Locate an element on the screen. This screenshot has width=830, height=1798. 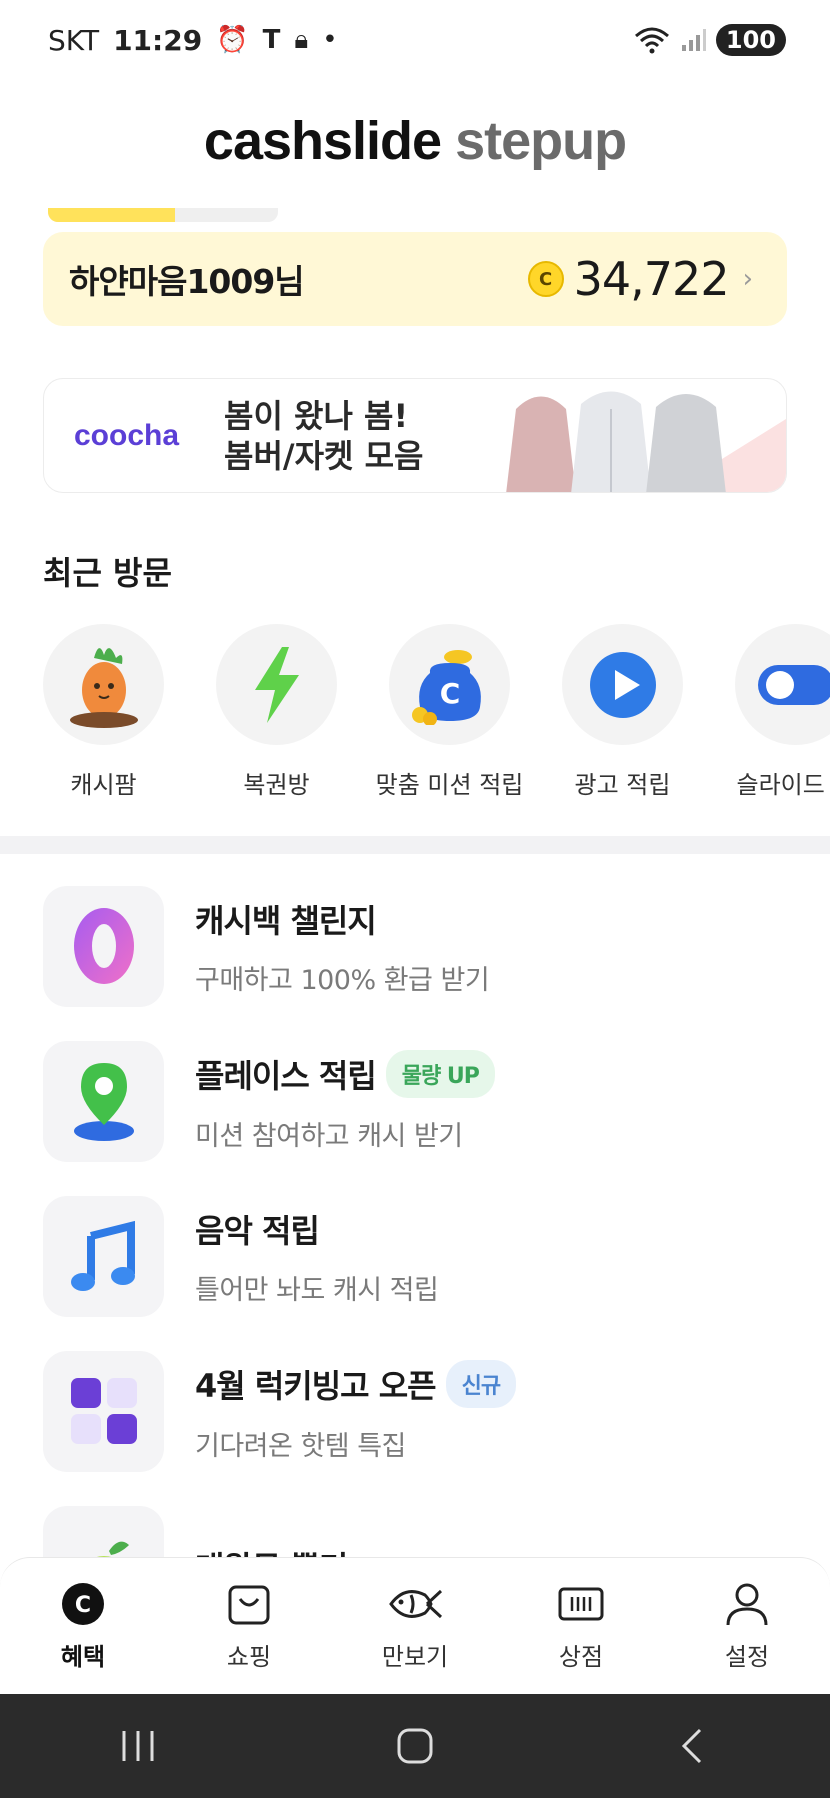
list-item-title-row: 플레이스 적립 물량 UP is located at coordinates (345, 1073).